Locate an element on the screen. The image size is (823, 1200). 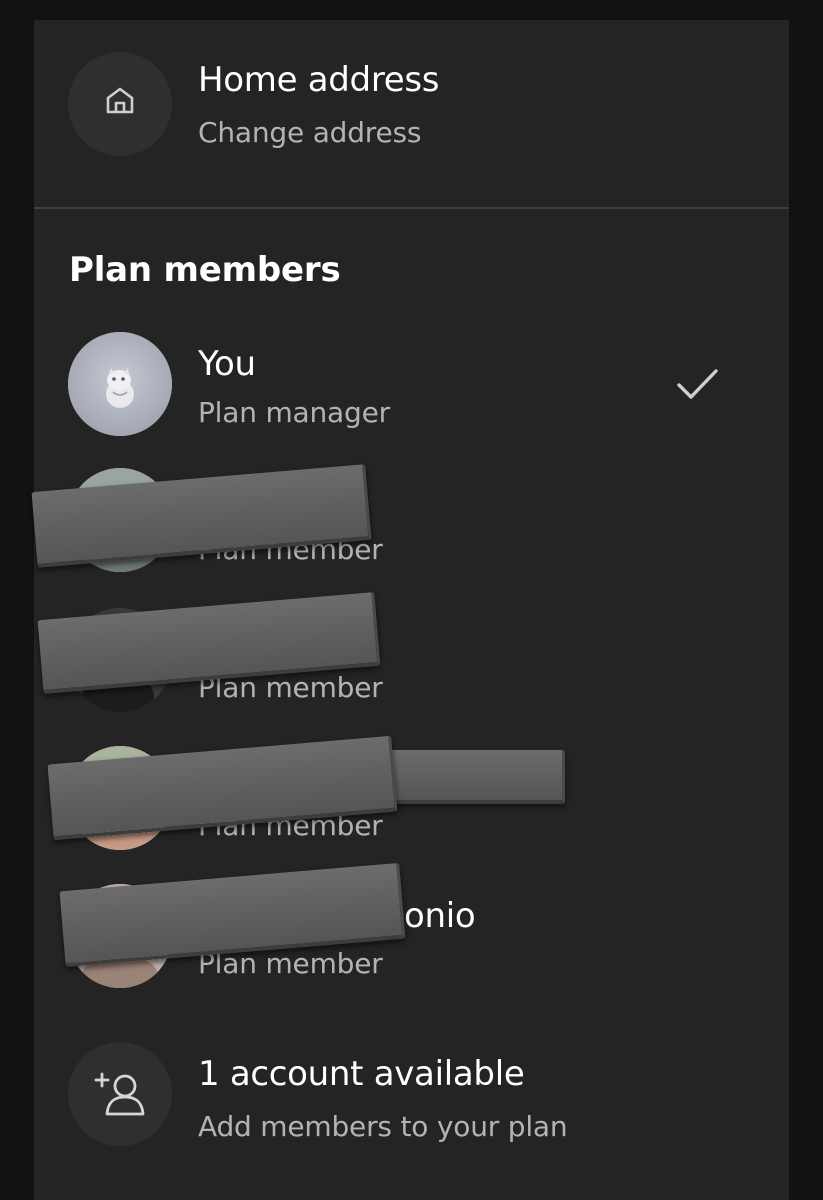
home-icon-circle is located at coordinates (120, 104).